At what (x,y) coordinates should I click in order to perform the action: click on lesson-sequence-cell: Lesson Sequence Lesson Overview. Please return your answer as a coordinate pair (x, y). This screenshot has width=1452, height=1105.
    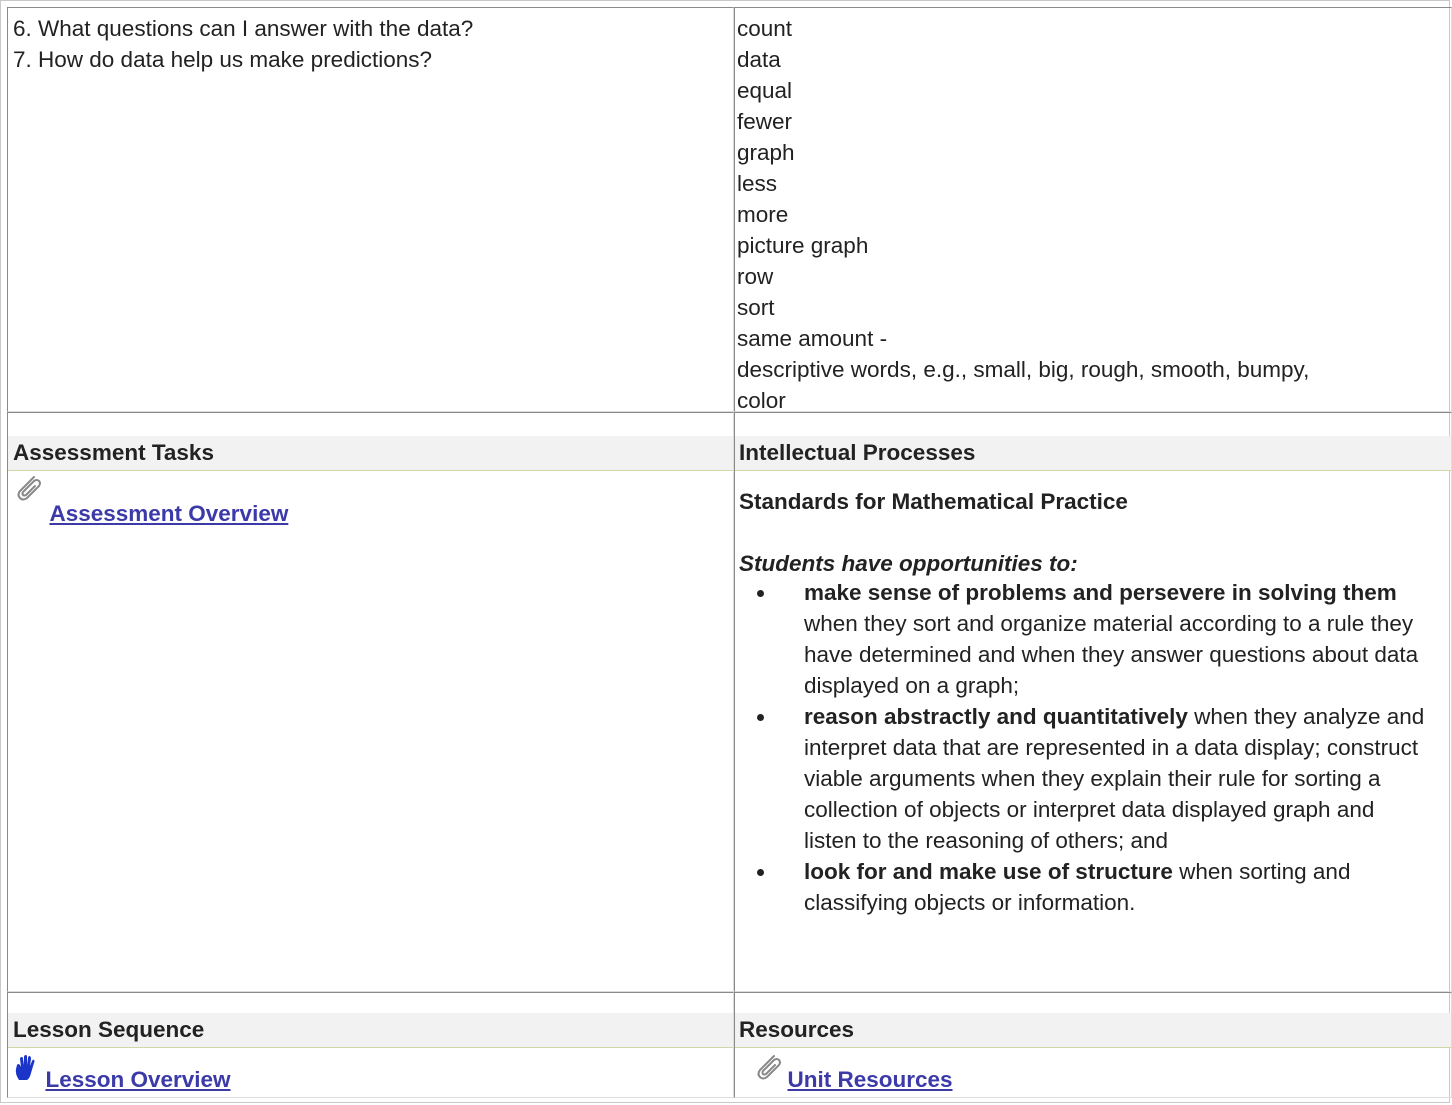
    Looking at the image, I should click on (370, 1045).